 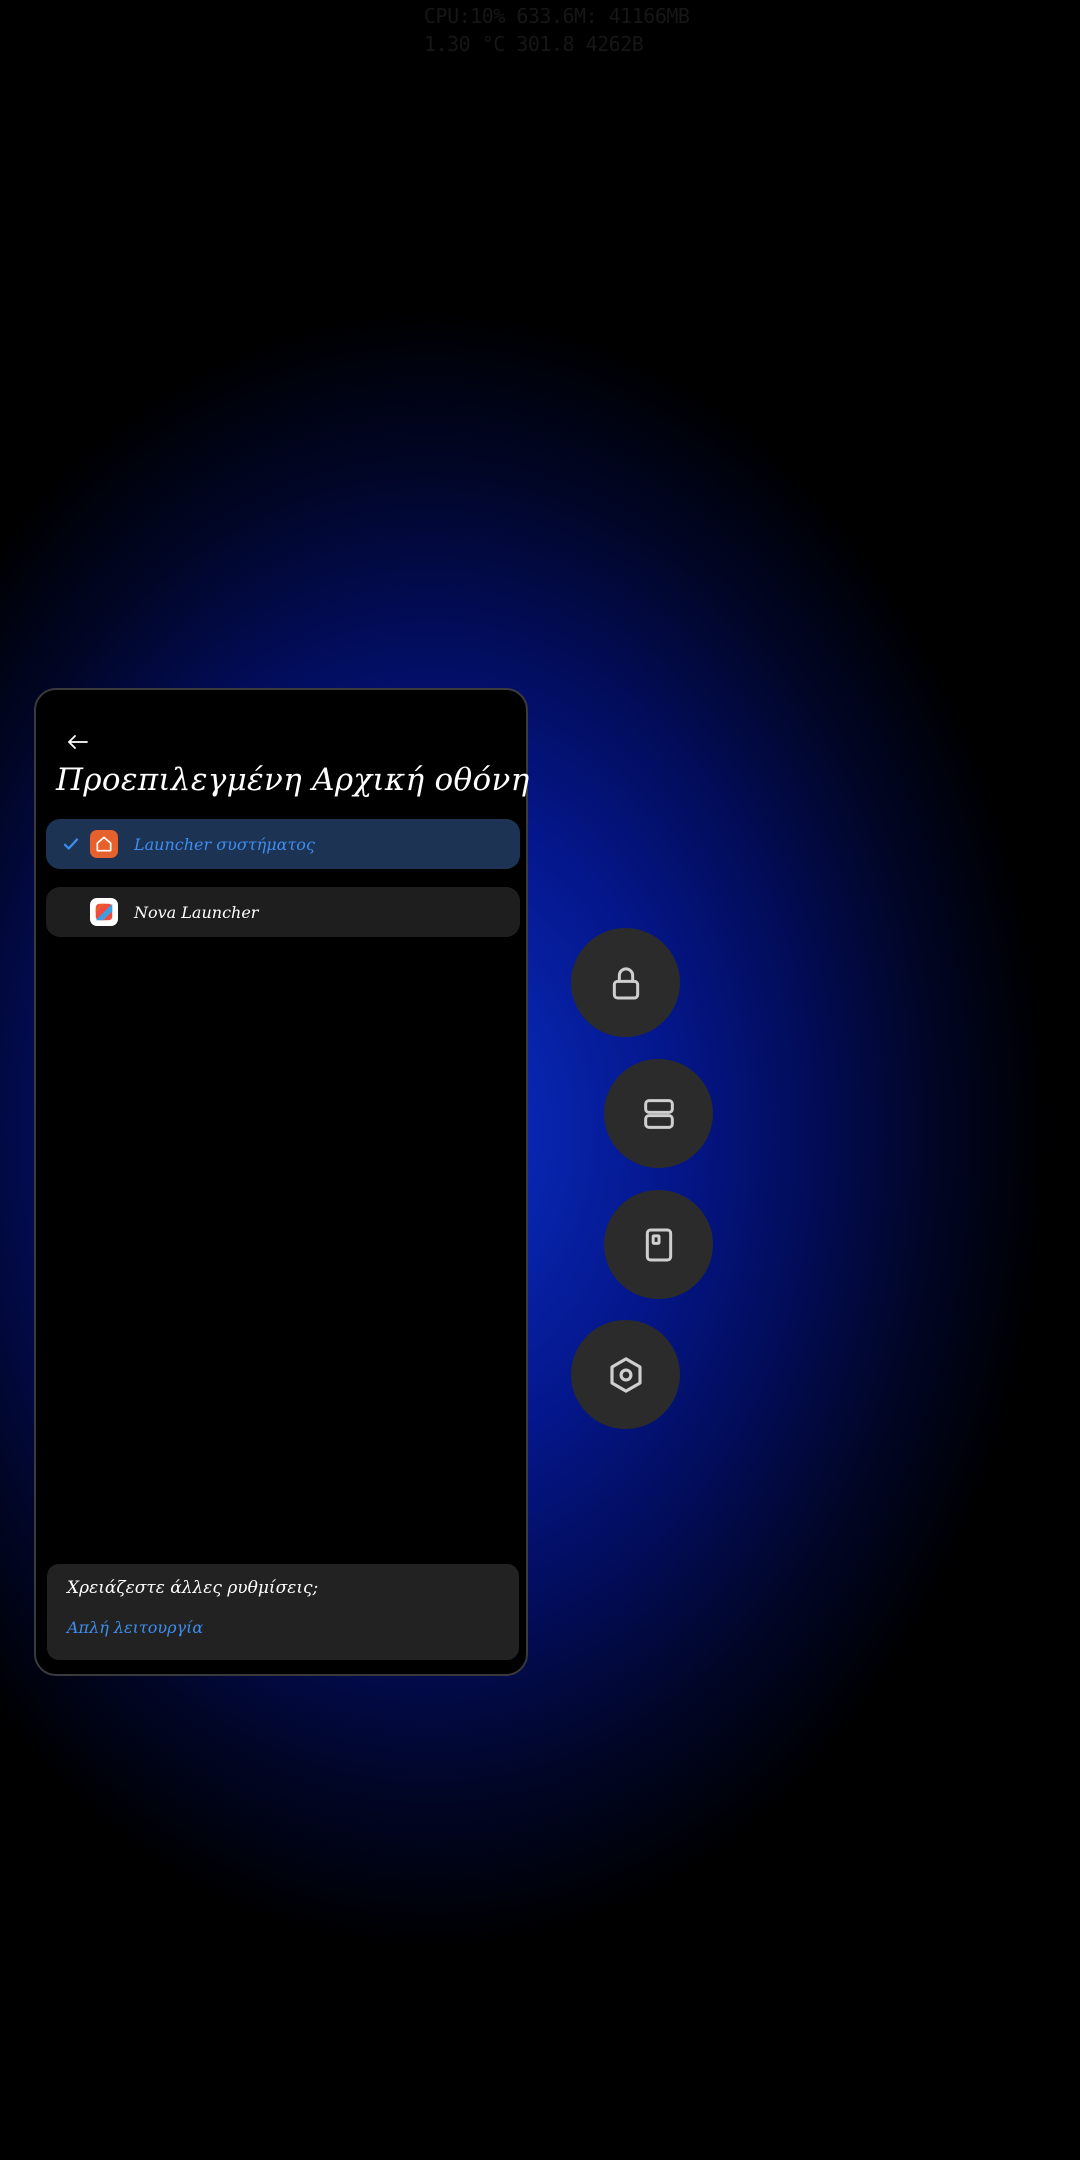 I want to click on floating-window-button, so click(x=658, y=1244).